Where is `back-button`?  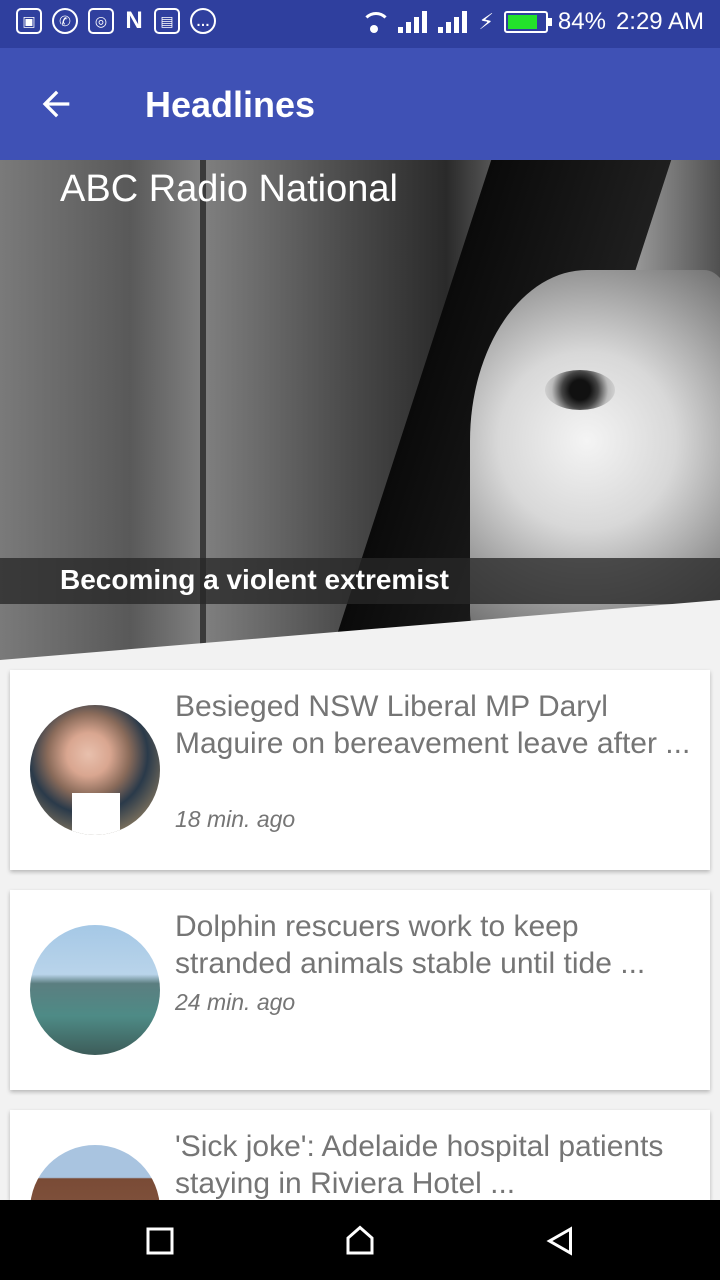
back-button is located at coordinates (56, 104).